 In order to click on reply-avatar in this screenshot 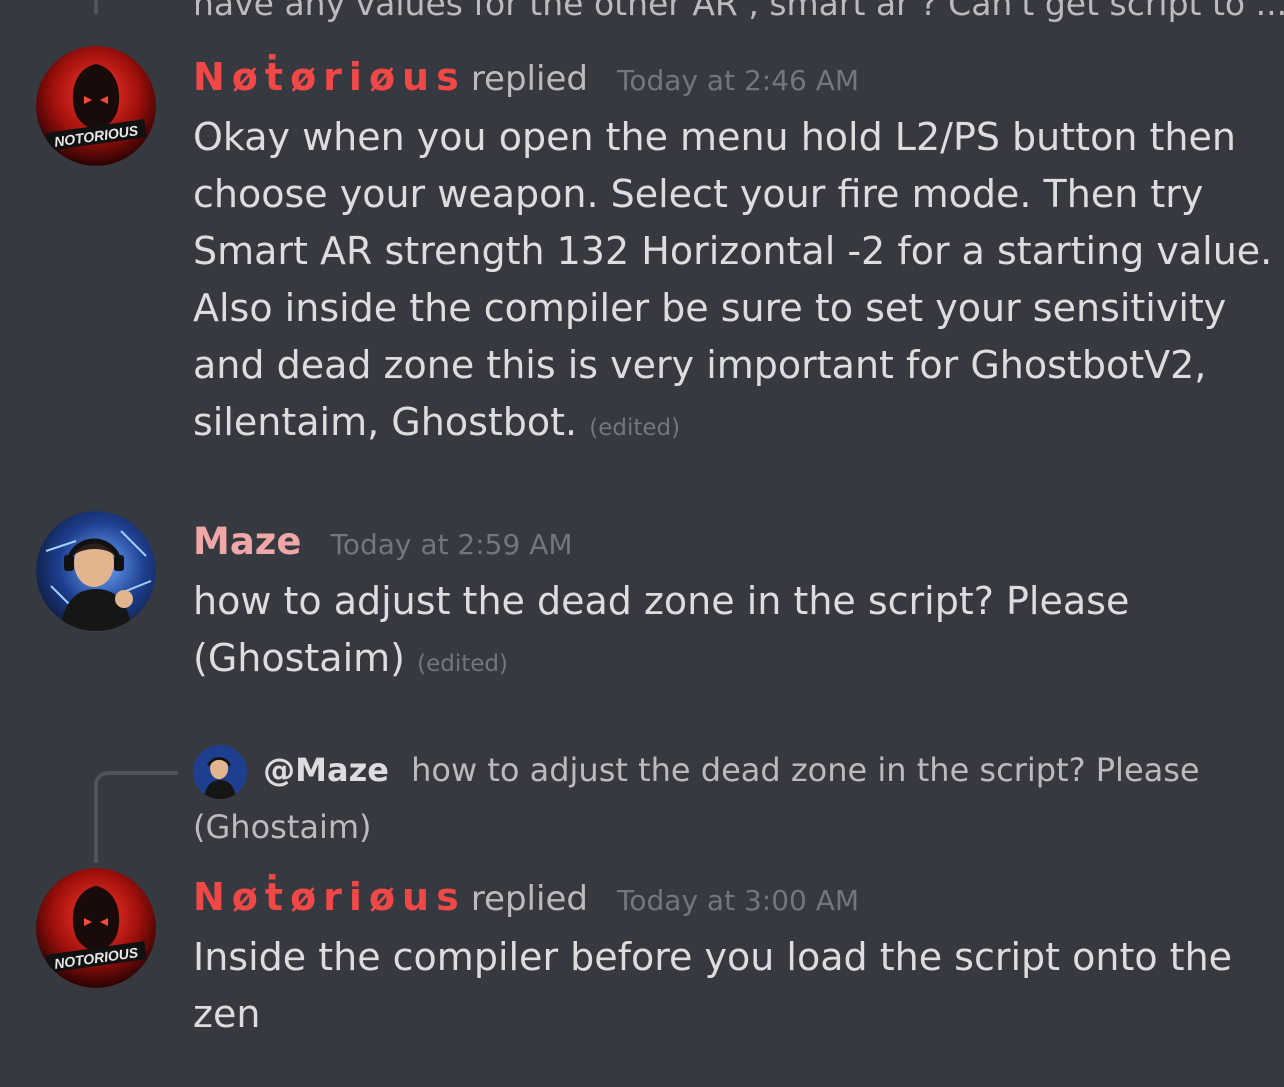, I will do `click(220, 772)`.